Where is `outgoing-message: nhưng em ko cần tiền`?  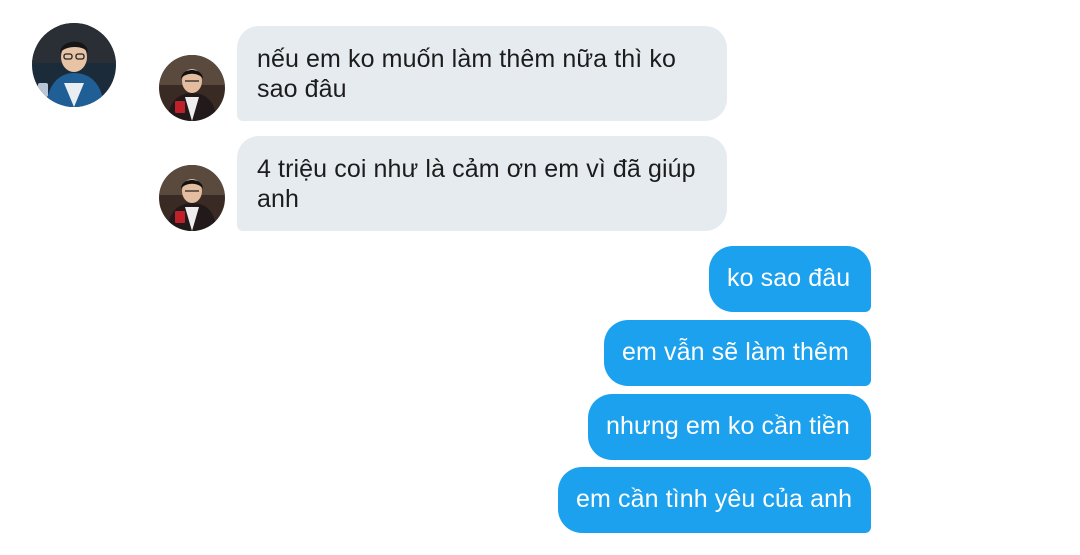 outgoing-message: nhưng em ko cần tiền is located at coordinates (729, 427).